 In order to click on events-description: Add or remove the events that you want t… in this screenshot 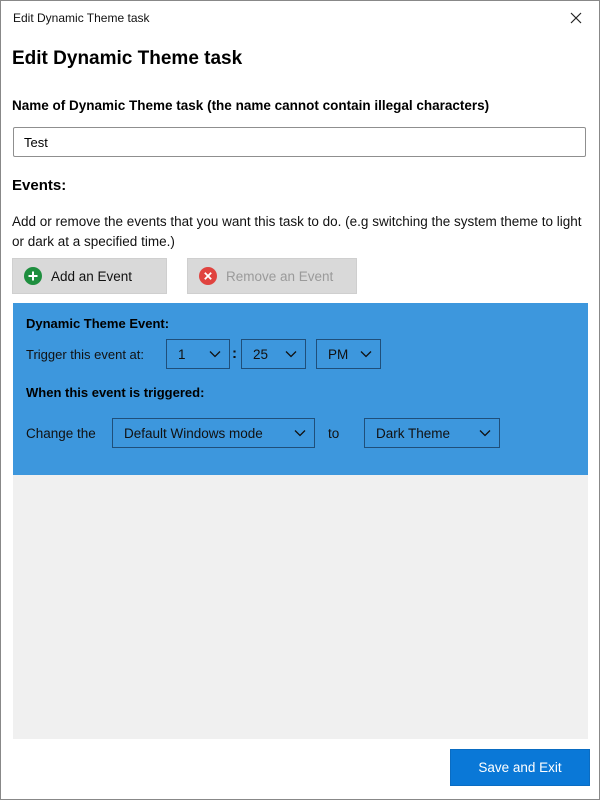, I will do `click(297, 231)`.